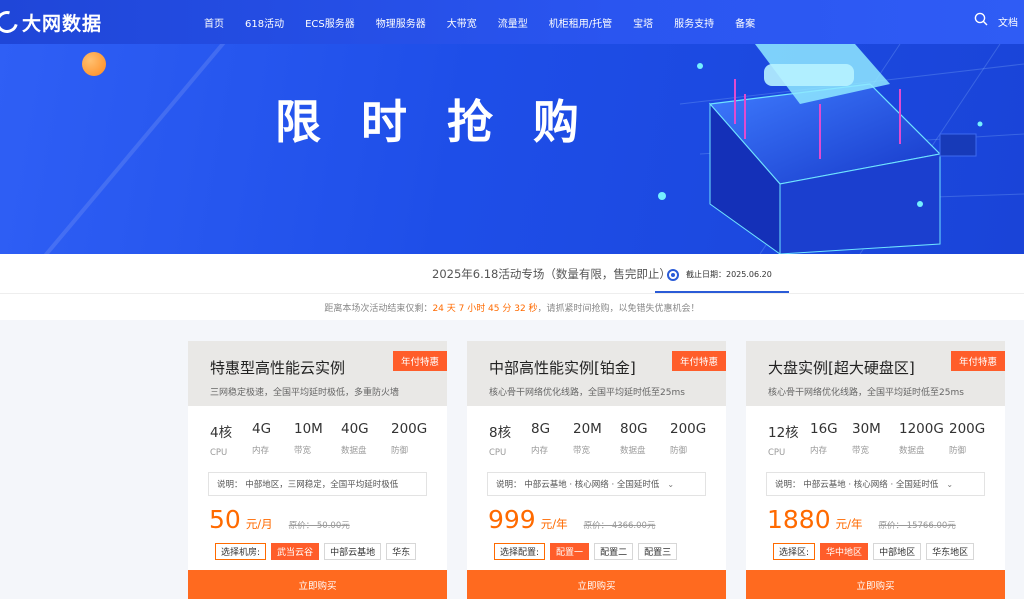 The image size is (1024, 599). What do you see at coordinates (353, 551) in the screenshot?
I see `option-button: 中部云基地` at bounding box center [353, 551].